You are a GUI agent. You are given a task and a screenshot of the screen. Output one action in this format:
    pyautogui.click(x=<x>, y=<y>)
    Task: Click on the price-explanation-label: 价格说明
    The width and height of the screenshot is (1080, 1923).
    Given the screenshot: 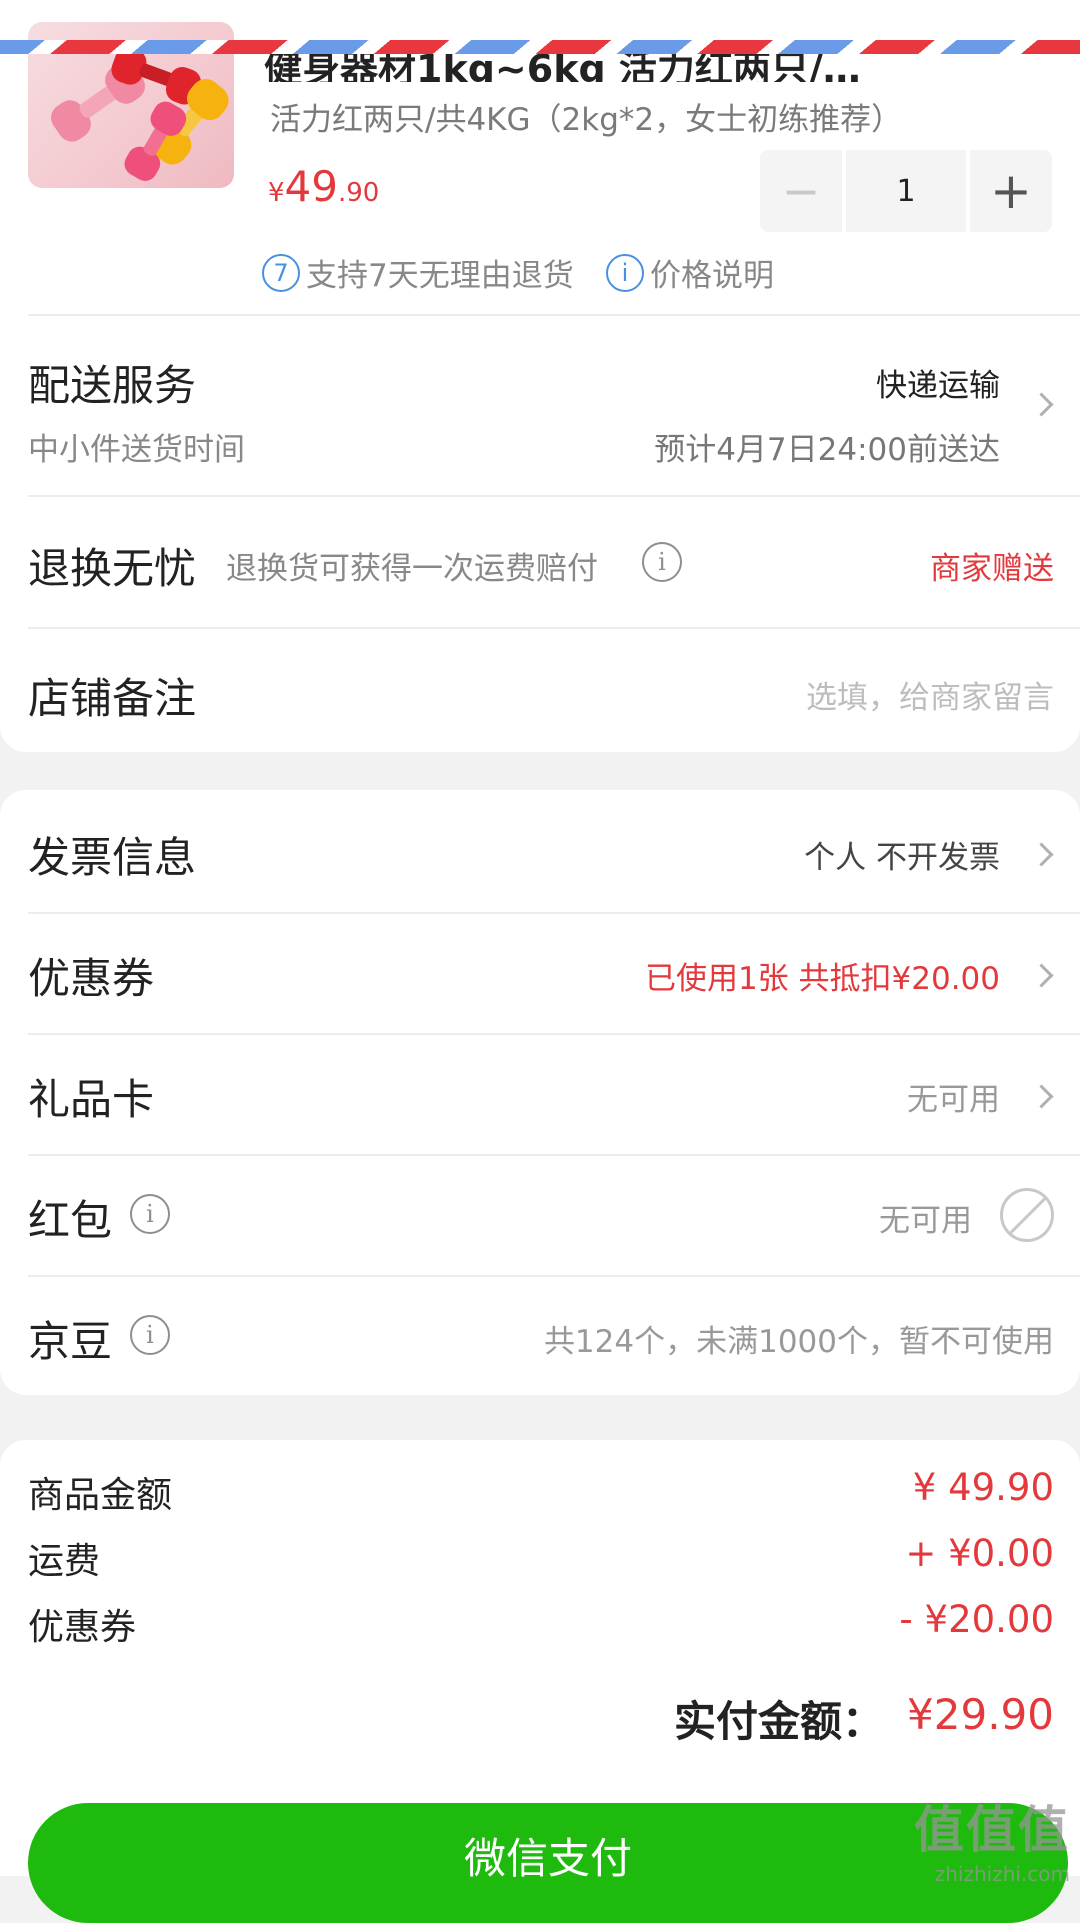 What is the action you would take?
    pyautogui.click(x=712, y=276)
    